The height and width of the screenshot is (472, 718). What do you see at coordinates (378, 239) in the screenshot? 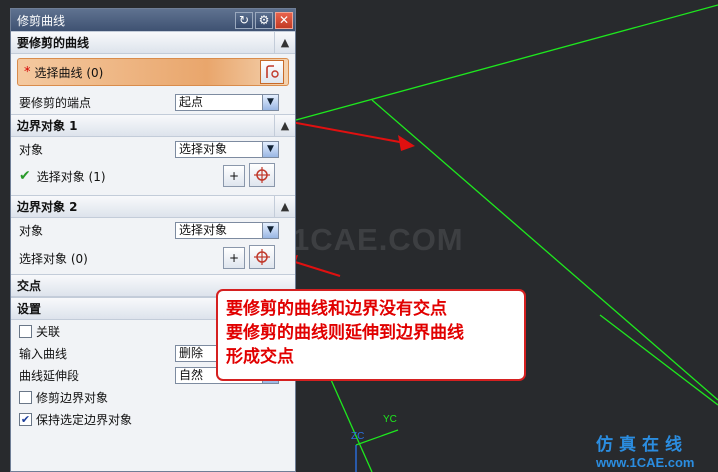
I see `watermark: 1CAE.COM` at bounding box center [378, 239].